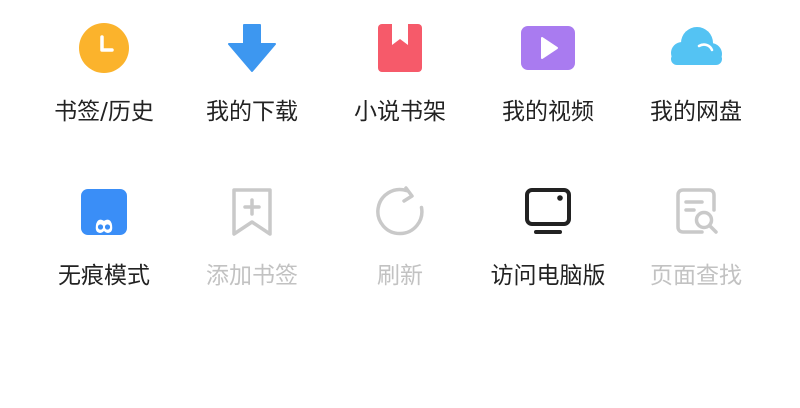 This screenshot has width=800, height=408. Describe the element at coordinates (104, 212) in the screenshot. I see `mask-icon` at that location.